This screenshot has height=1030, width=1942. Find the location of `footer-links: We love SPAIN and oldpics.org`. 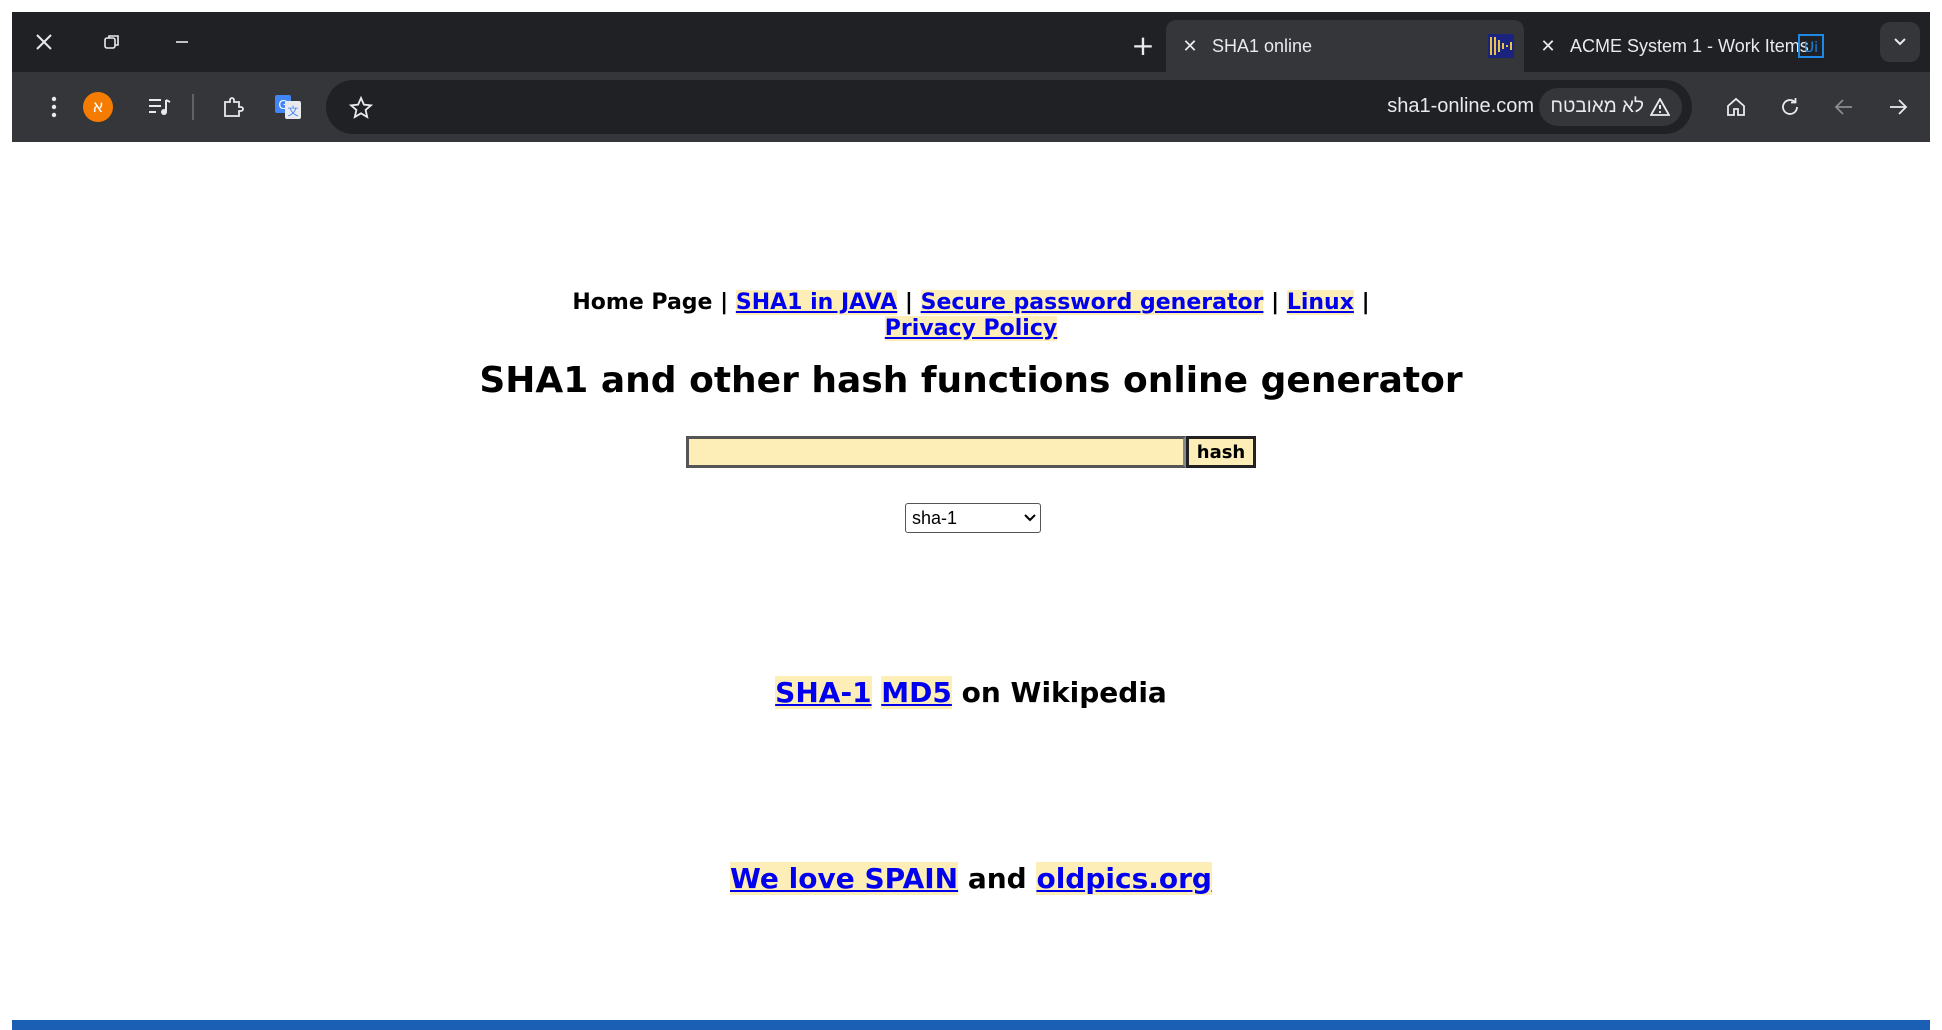

footer-links: We love SPAIN and oldpics.org is located at coordinates (971, 878).